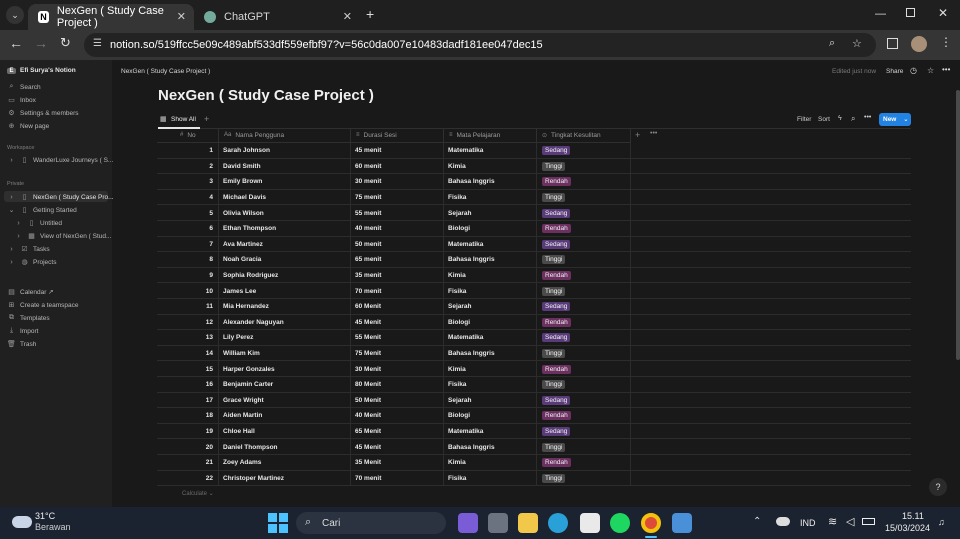 The width and height of the screenshot is (960, 539). What do you see at coordinates (637, 135) in the screenshot?
I see `add-column-icon: +` at bounding box center [637, 135].